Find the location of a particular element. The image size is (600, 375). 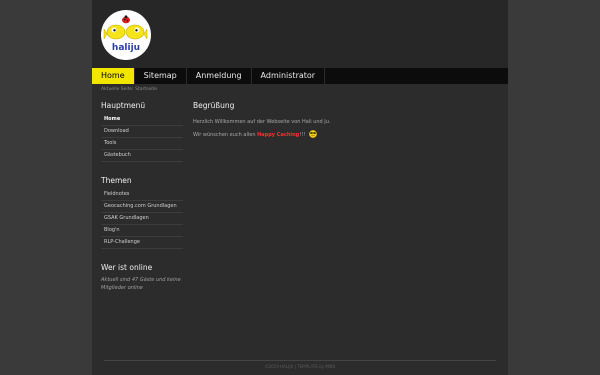

main-menu-title: Hauptmenü is located at coordinates (123, 105).